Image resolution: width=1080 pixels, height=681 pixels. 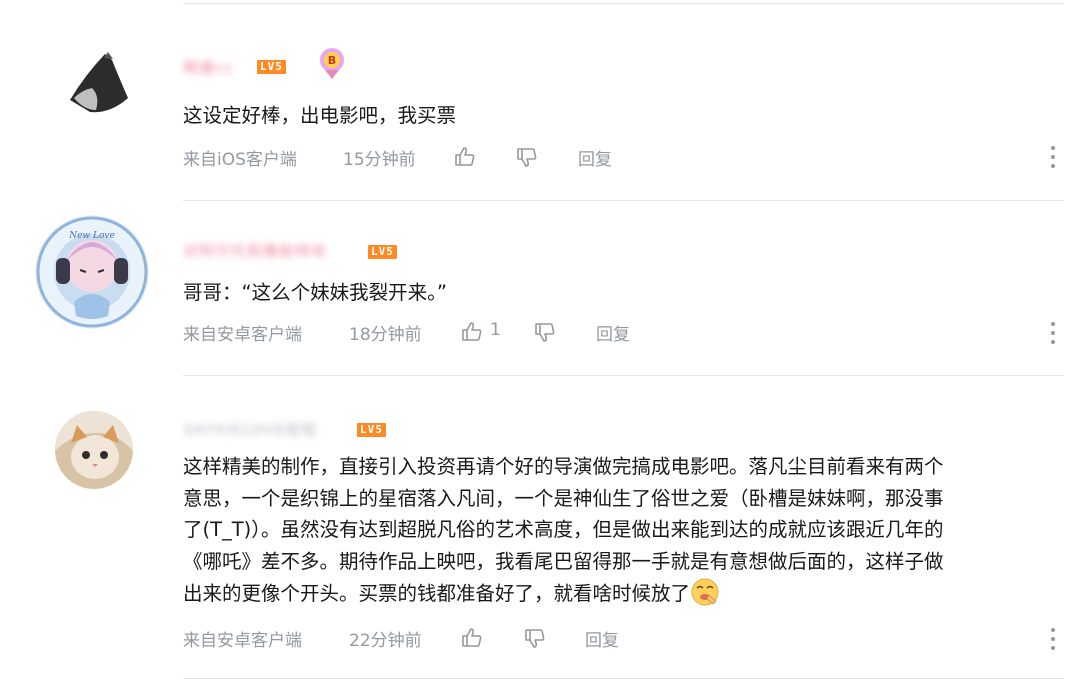 I want to click on comment-line: 哥哥：“这么个妹妹我裂开来。”, so click(x=315, y=292).